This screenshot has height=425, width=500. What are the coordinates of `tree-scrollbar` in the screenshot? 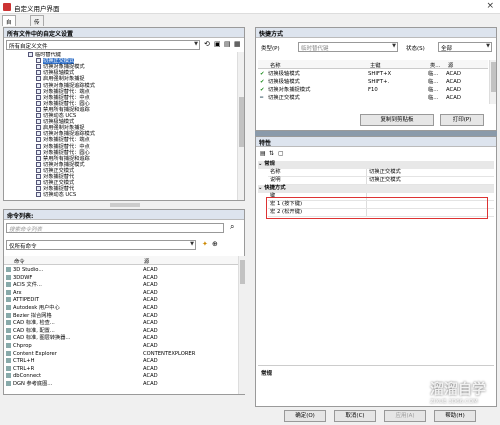 It's located at (240, 126).